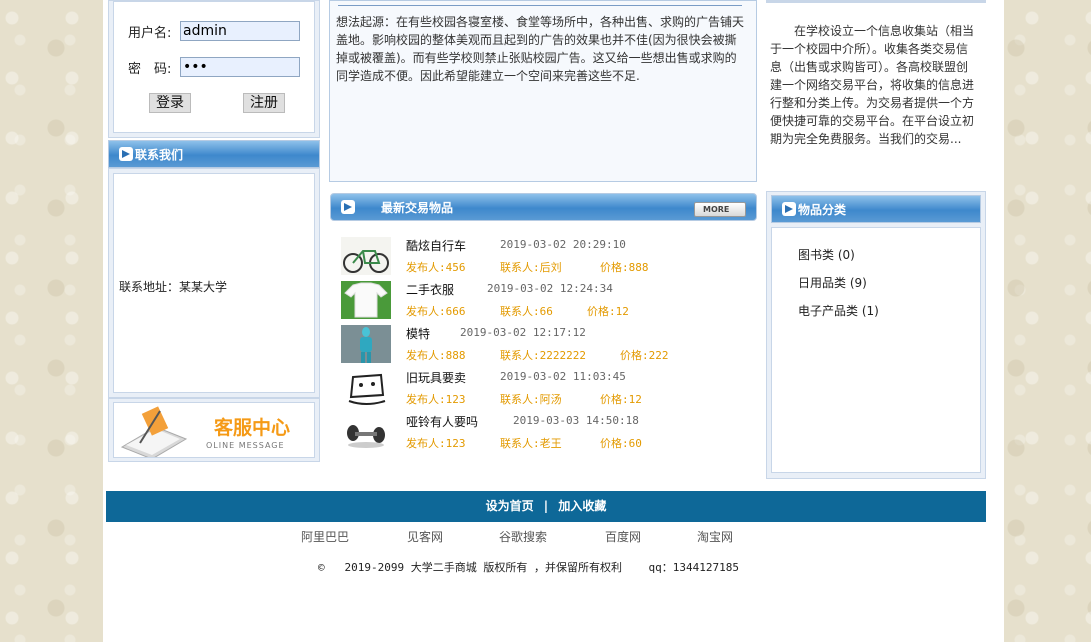 The height and width of the screenshot is (642, 1091). I want to click on contact-panel: 联系地址：某某大学, so click(214, 283).